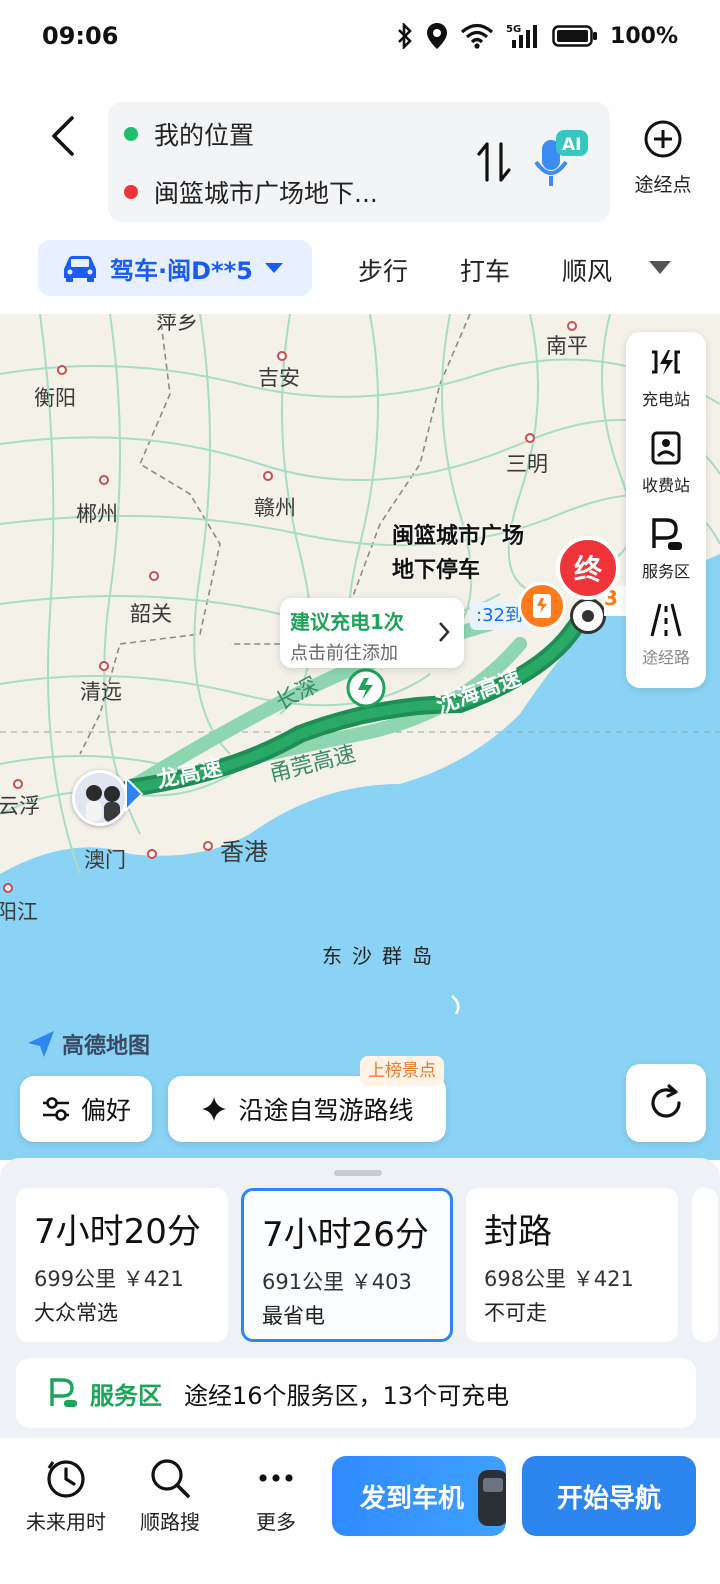  I want to click on city-label: 衡阳, so click(55, 398).